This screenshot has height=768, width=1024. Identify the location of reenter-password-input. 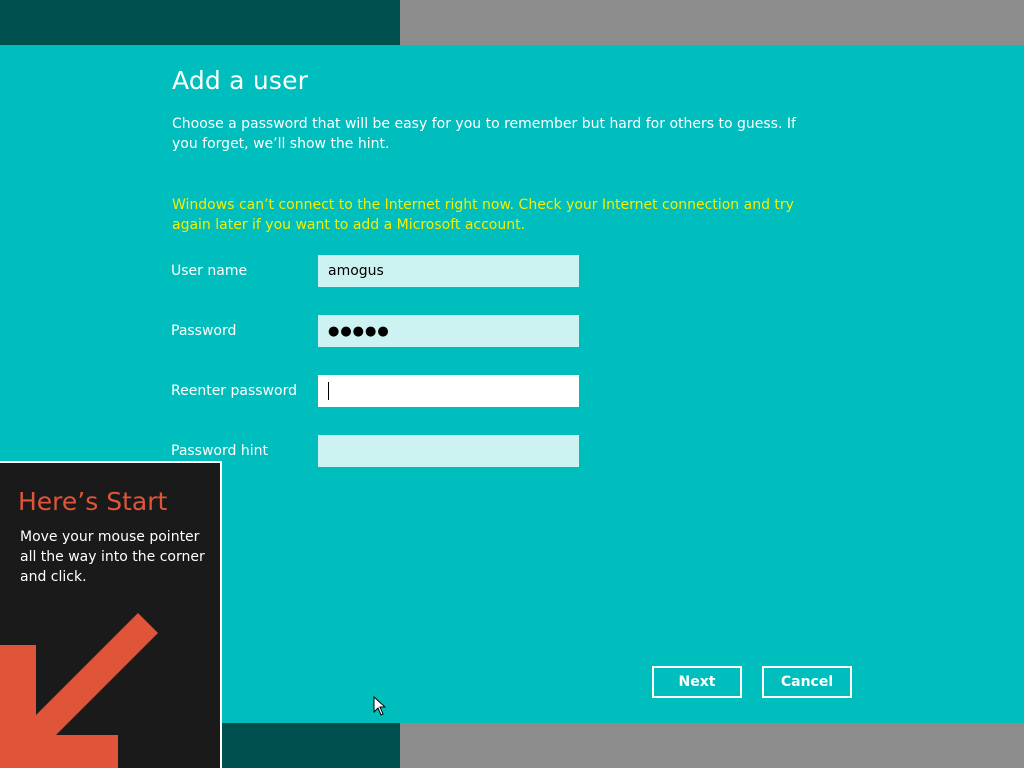
(448, 391).